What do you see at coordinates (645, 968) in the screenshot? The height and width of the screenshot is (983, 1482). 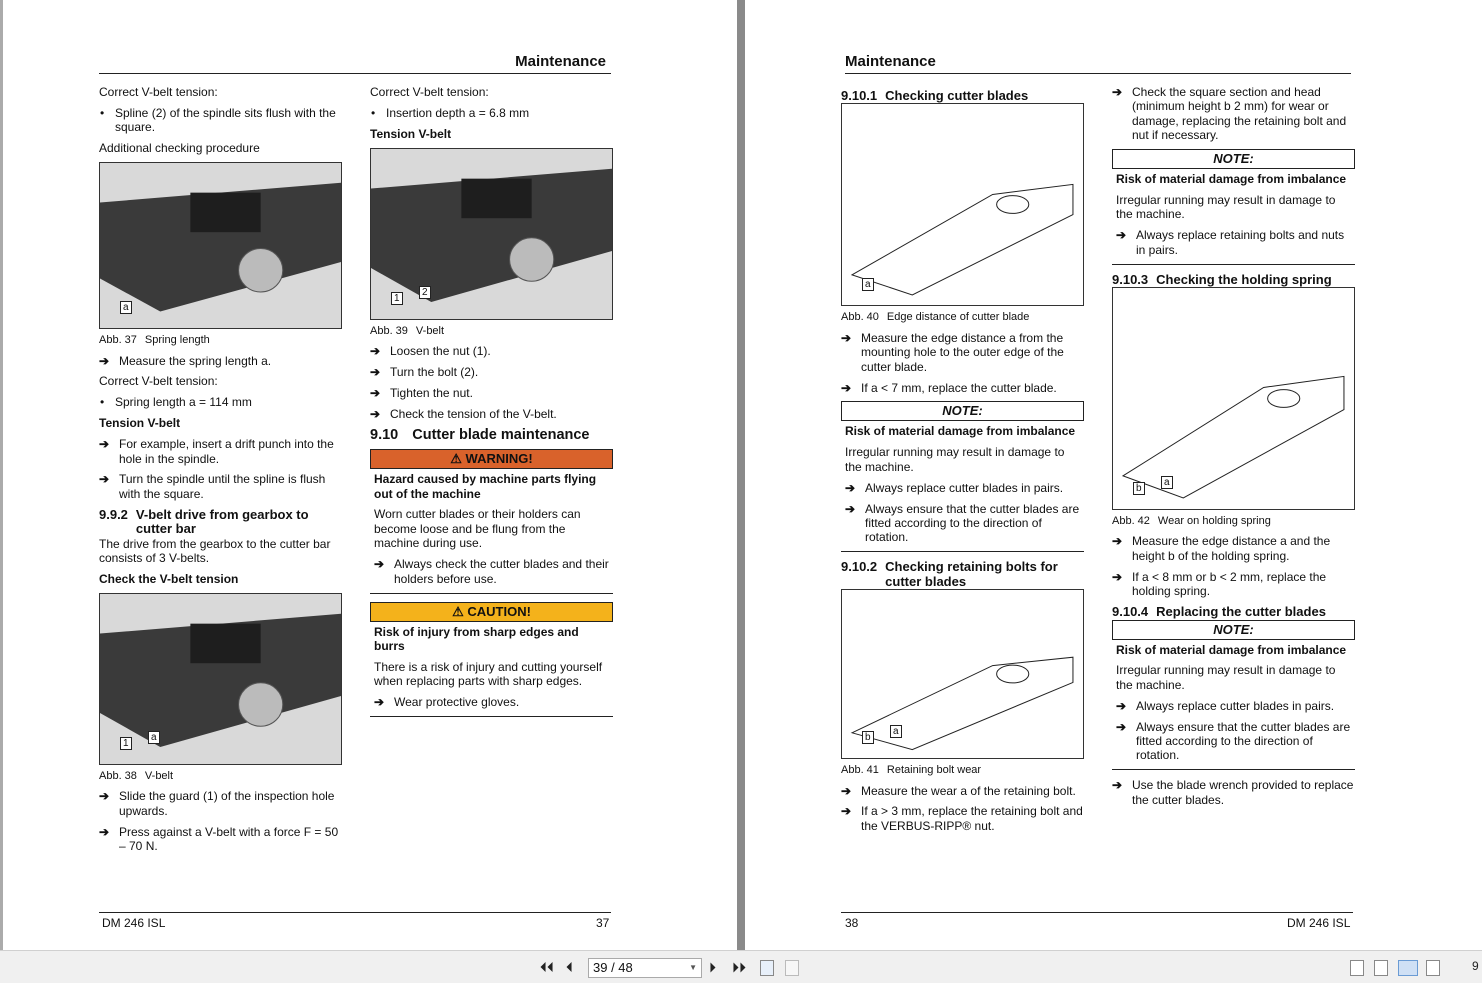 I see `page-number-input: 39 / 48 ▼` at bounding box center [645, 968].